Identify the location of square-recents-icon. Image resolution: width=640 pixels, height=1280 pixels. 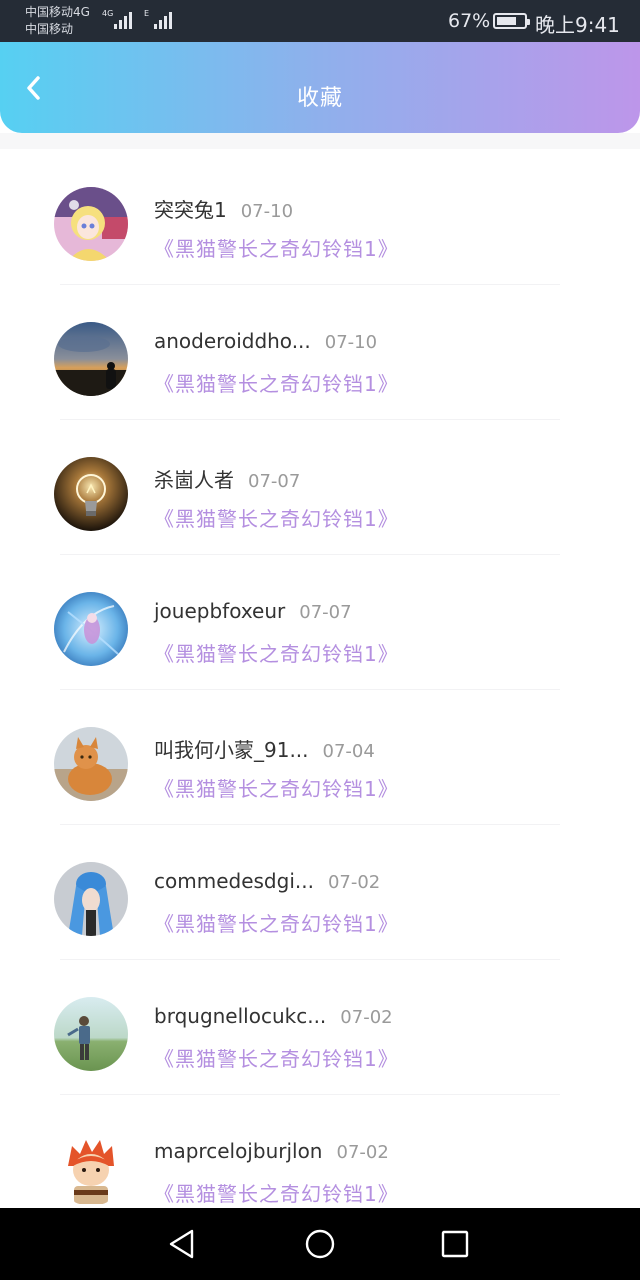
(455, 1244).